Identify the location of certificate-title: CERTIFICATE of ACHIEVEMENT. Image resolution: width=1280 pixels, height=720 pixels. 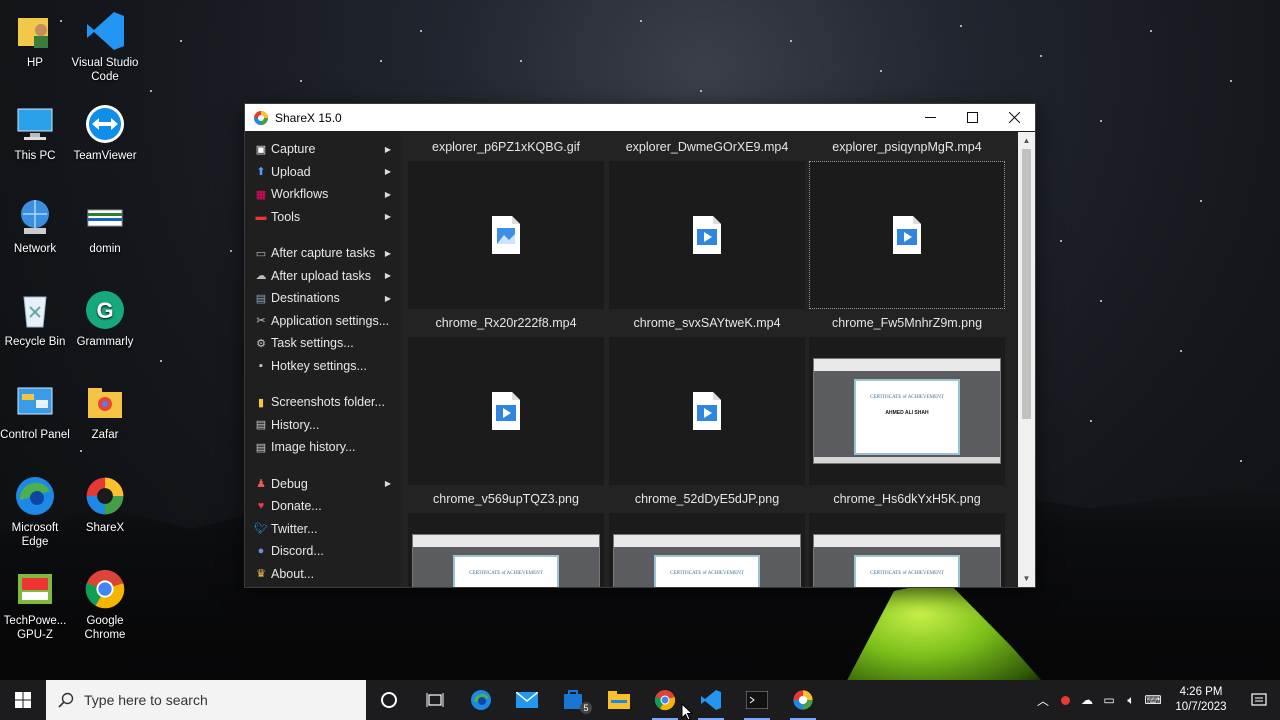
(506, 573).